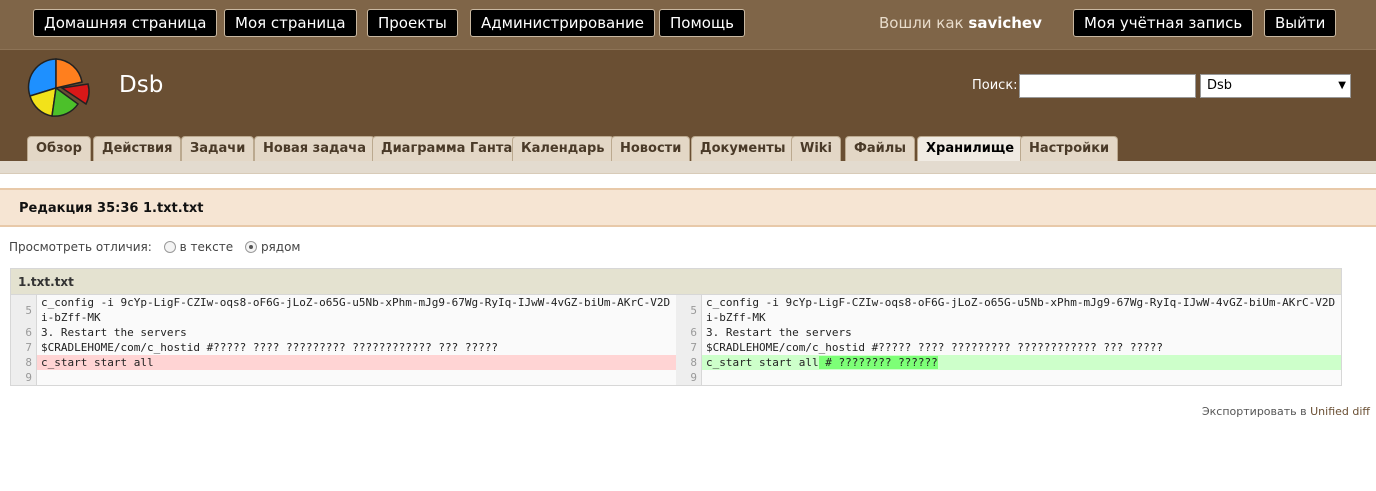  Describe the element at coordinates (250, 247) in the screenshot. I see `side-by-side-radio` at that location.